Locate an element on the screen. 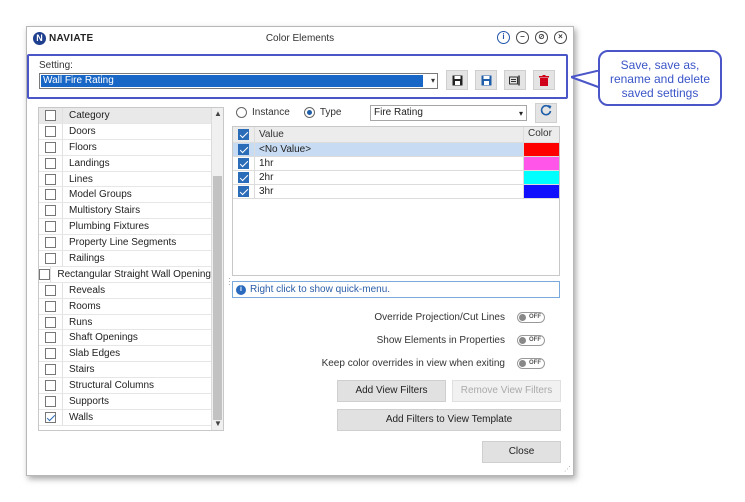  scroll-up-icon: ▲ is located at coordinates (217, 114).